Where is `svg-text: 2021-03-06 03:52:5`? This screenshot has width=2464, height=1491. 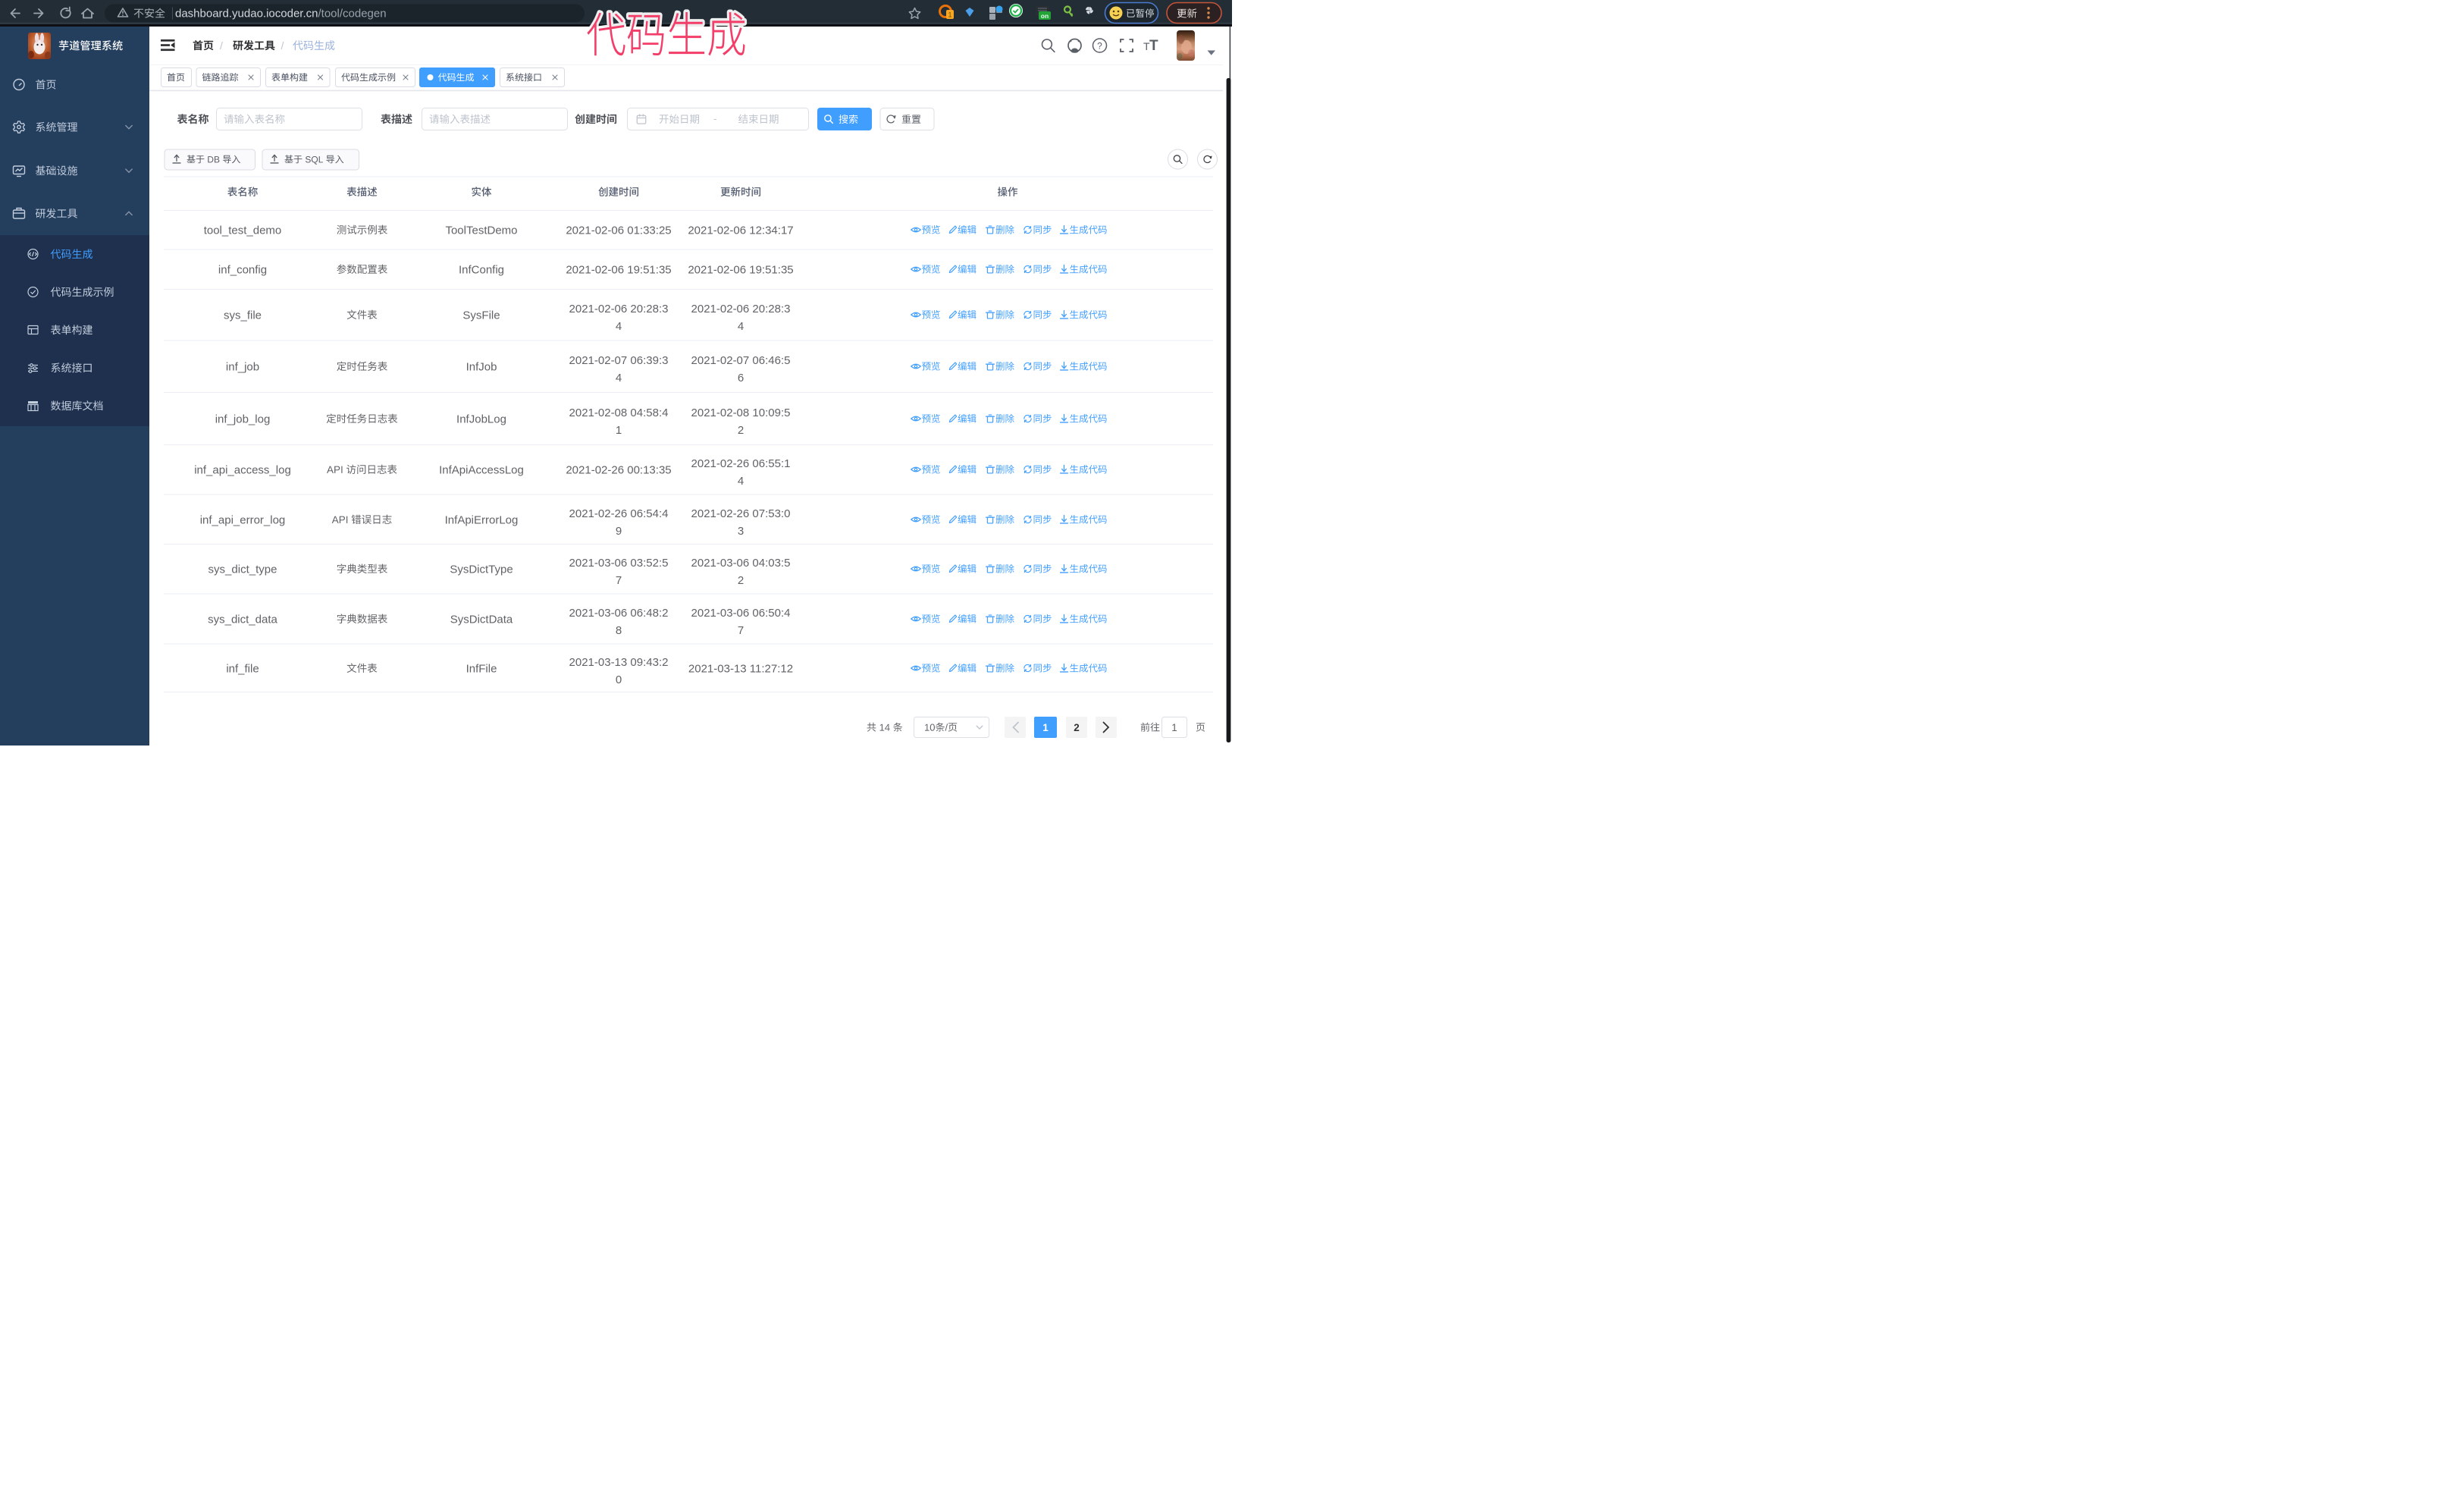
svg-text: 2021-03-06 03:52:5 is located at coordinates (619, 563).